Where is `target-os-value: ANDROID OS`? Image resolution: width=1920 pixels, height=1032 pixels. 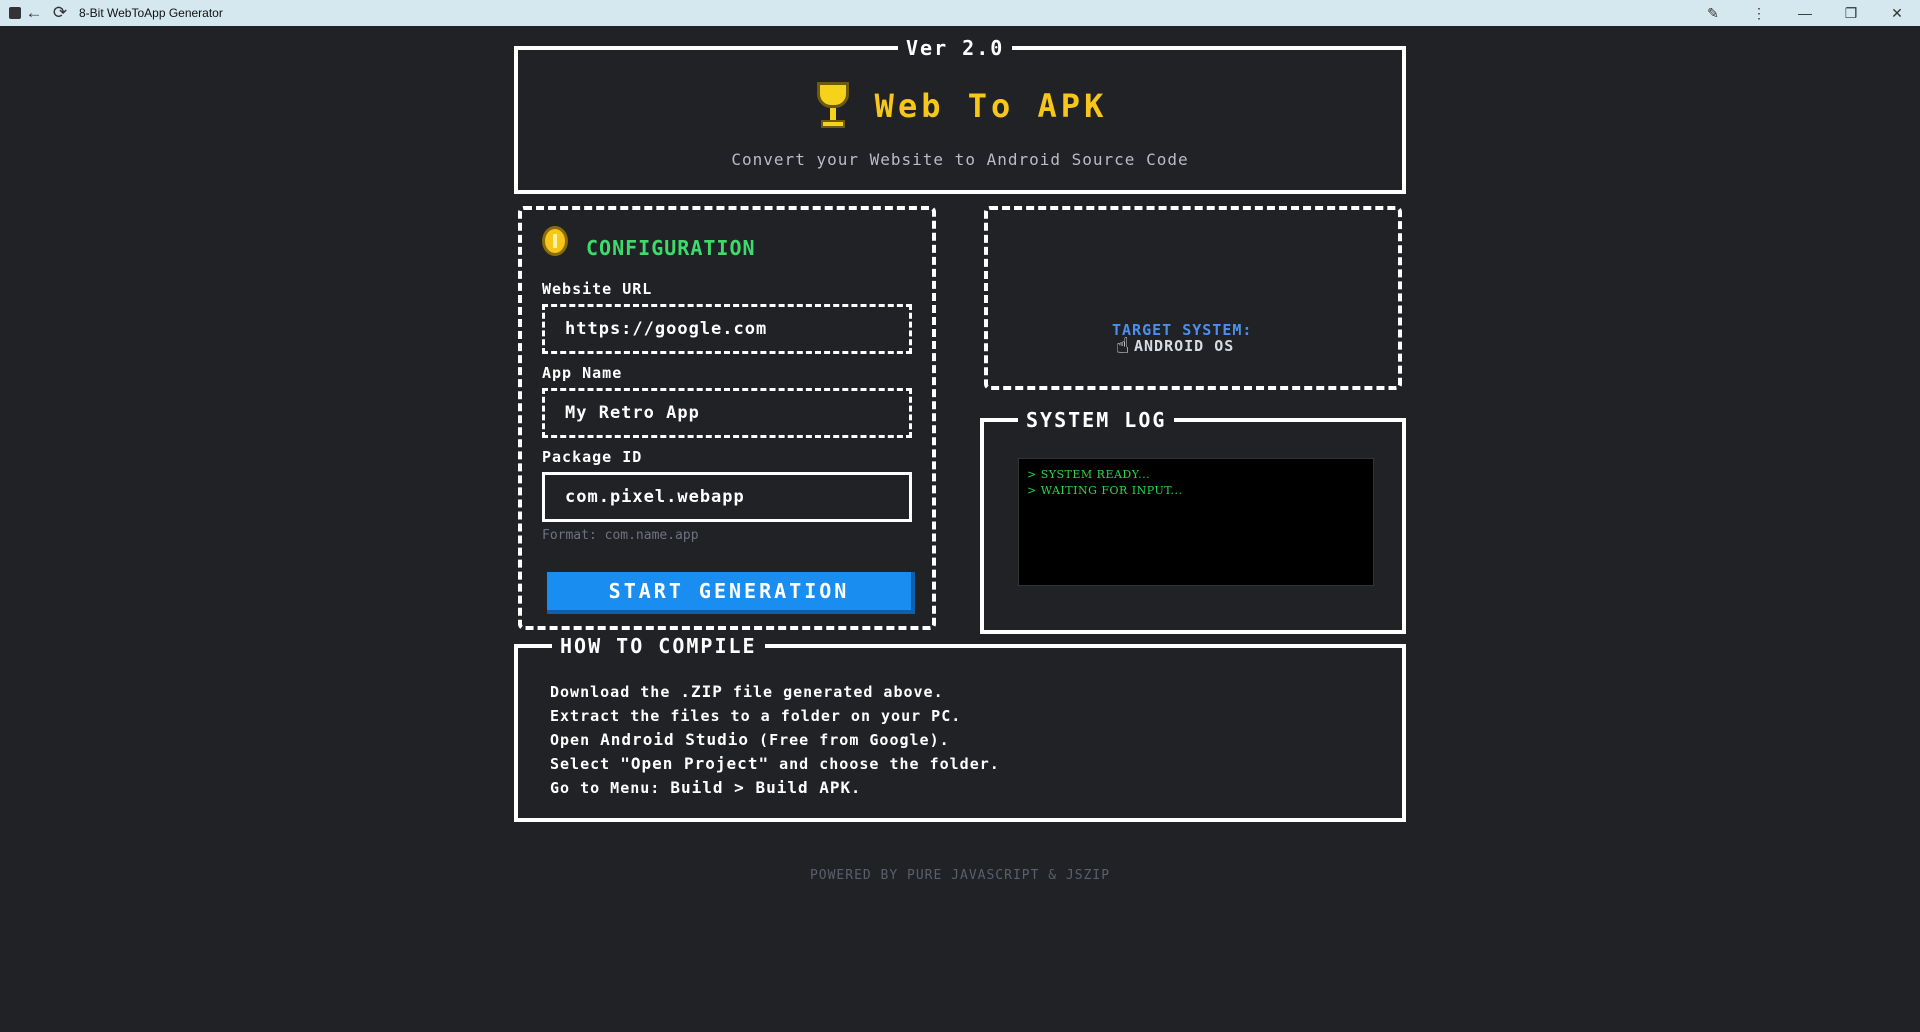 target-os-value: ANDROID OS is located at coordinates (1184, 346).